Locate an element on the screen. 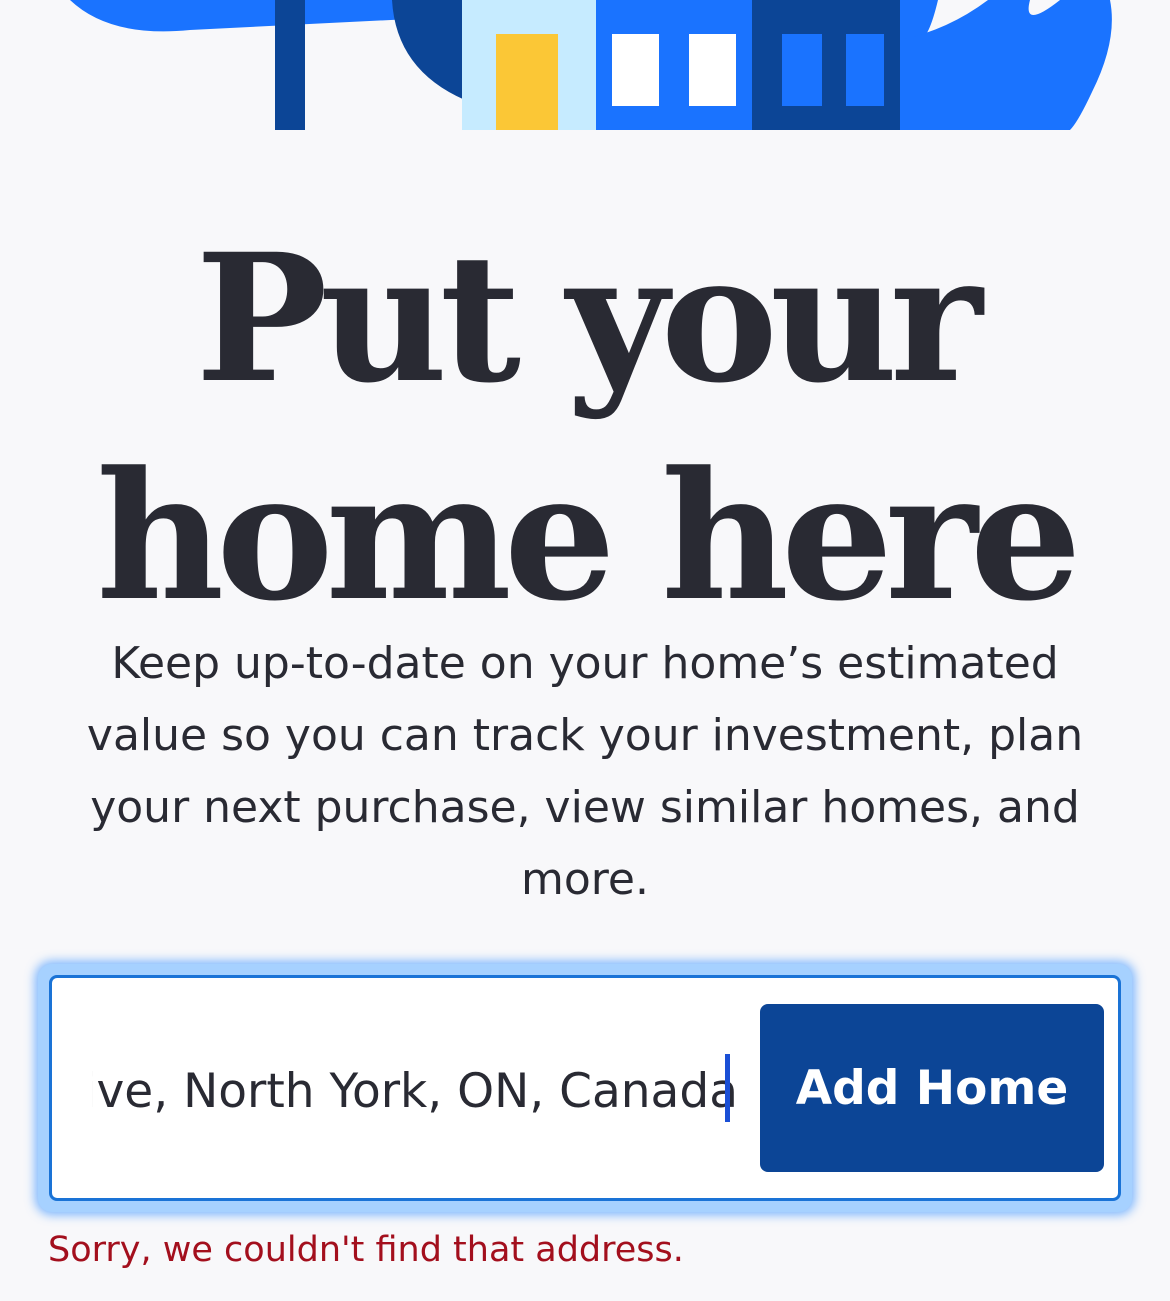 The image size is (1170, 1301). page-title-line-1: Put your is located at coordinates (588, 318).